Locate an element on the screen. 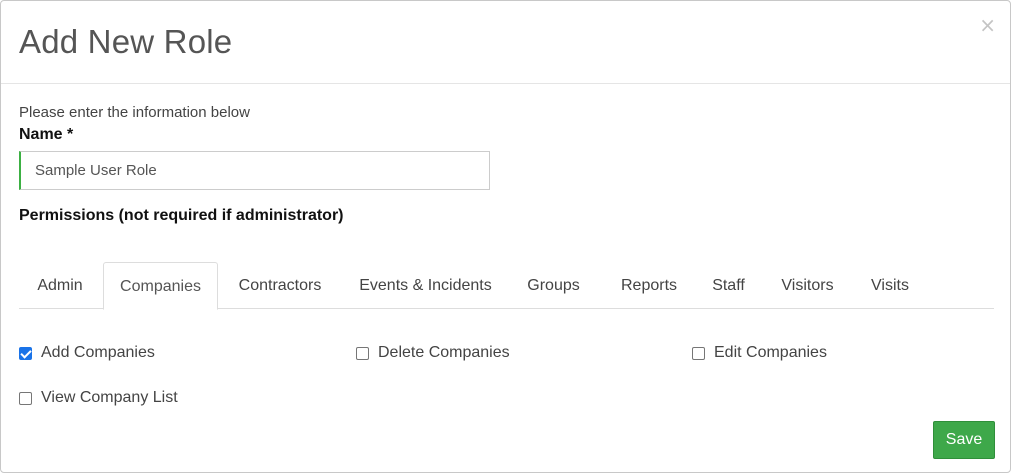 Image resolution: width=1011 pixels, height=473 pixels. permission-add-companies: Add Companies is located at coordinates (87, 353).